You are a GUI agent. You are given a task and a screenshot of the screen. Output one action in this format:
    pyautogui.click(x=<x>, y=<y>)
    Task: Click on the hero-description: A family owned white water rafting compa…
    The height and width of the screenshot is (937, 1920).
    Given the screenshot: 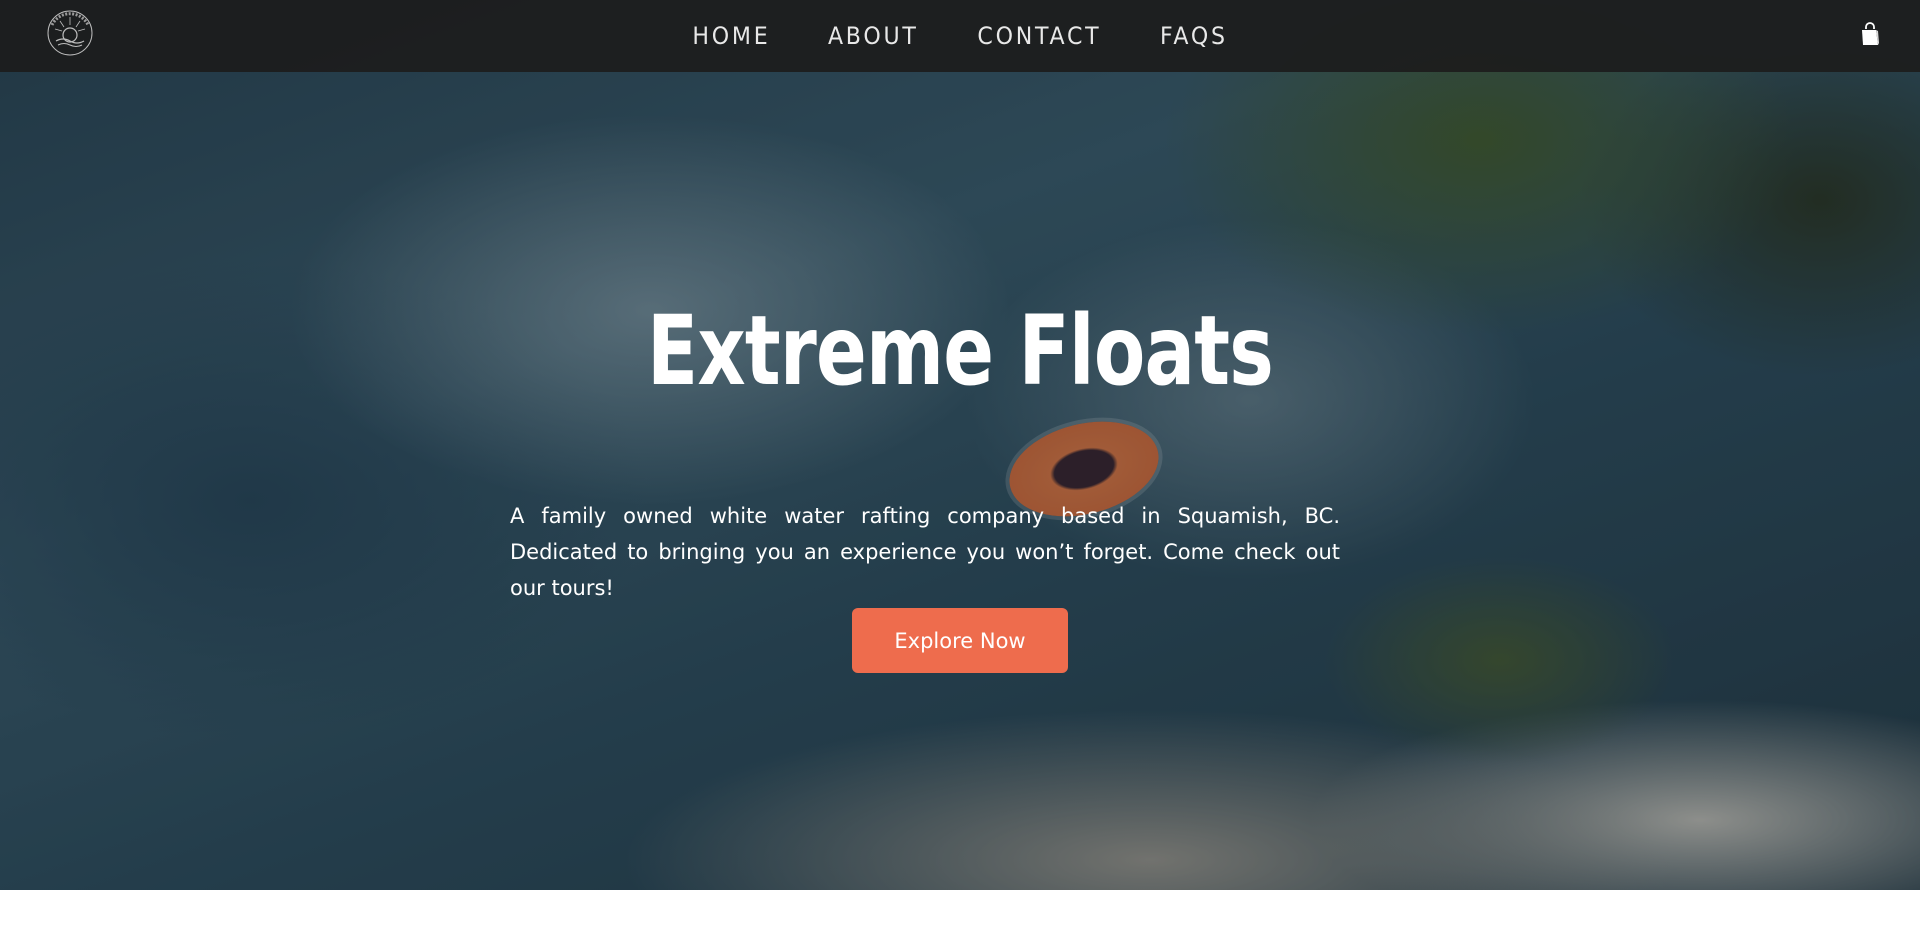 What is the action you would take?
    pyautogui.click(x=925, y=552)
    